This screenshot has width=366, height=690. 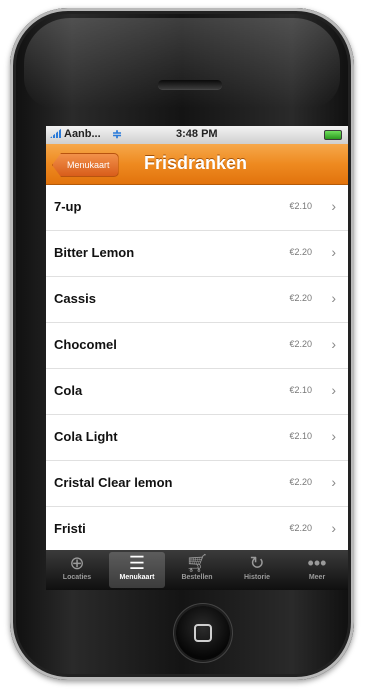 I want to click on item-name: Fristi, so click(x=70, y=528).